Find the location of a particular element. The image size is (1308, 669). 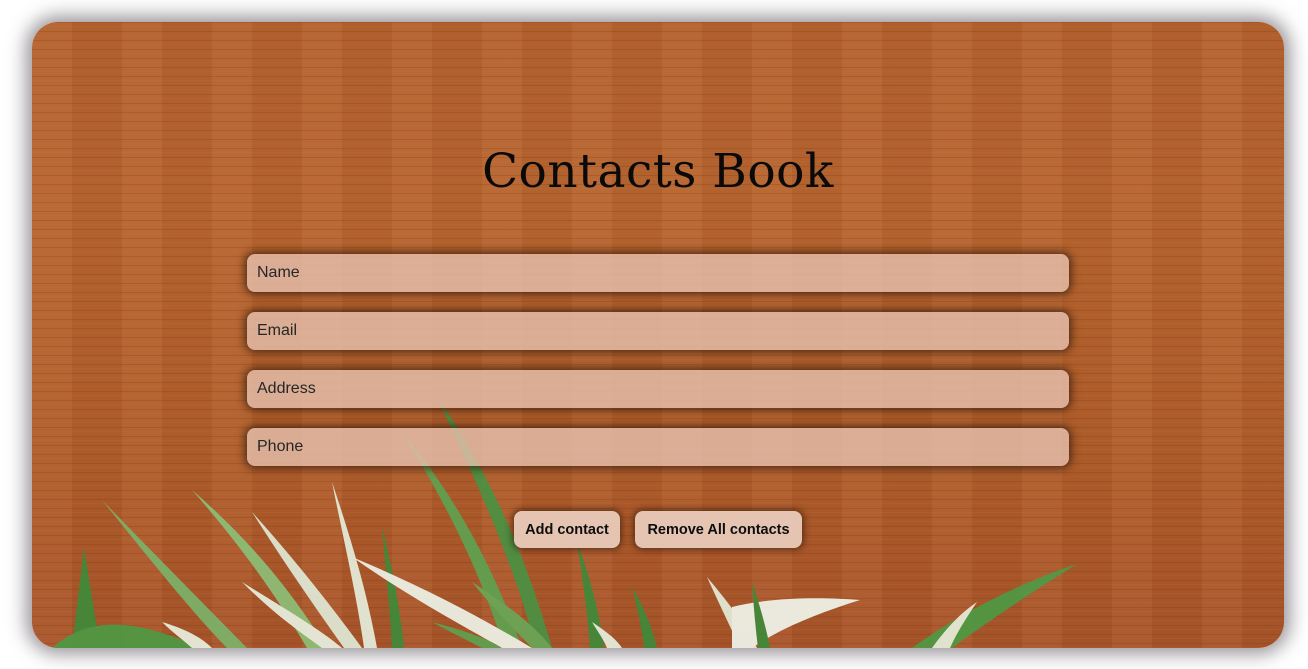

add-contact-button: Add contact is located at coordinates (567, 529).